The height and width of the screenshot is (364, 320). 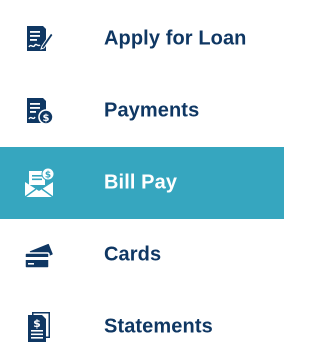 What do you see at coordinates (39, 39) in the screenshot?
I see `loan-document-icon` at bounding box center [39, 39].